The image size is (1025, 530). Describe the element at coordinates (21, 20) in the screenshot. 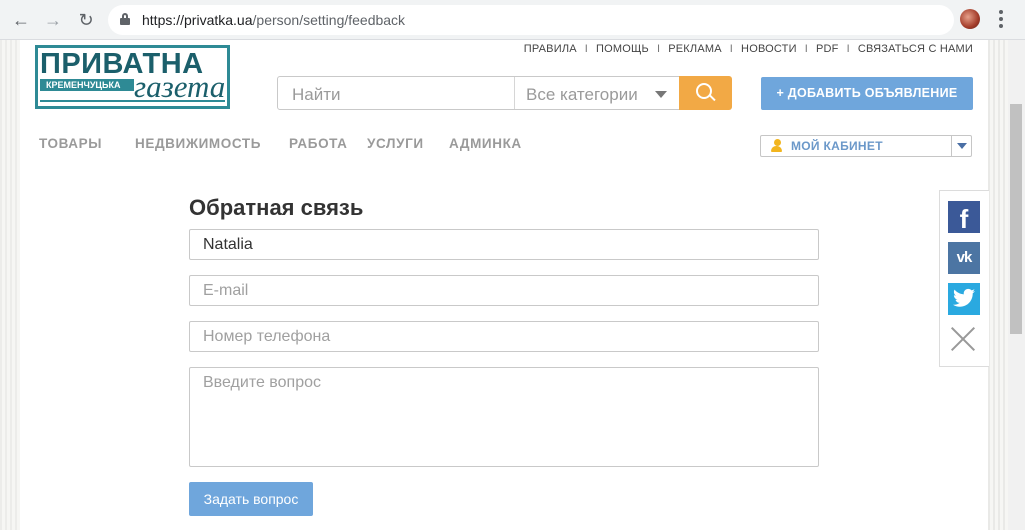

I see `back-icon: ←` at that location.